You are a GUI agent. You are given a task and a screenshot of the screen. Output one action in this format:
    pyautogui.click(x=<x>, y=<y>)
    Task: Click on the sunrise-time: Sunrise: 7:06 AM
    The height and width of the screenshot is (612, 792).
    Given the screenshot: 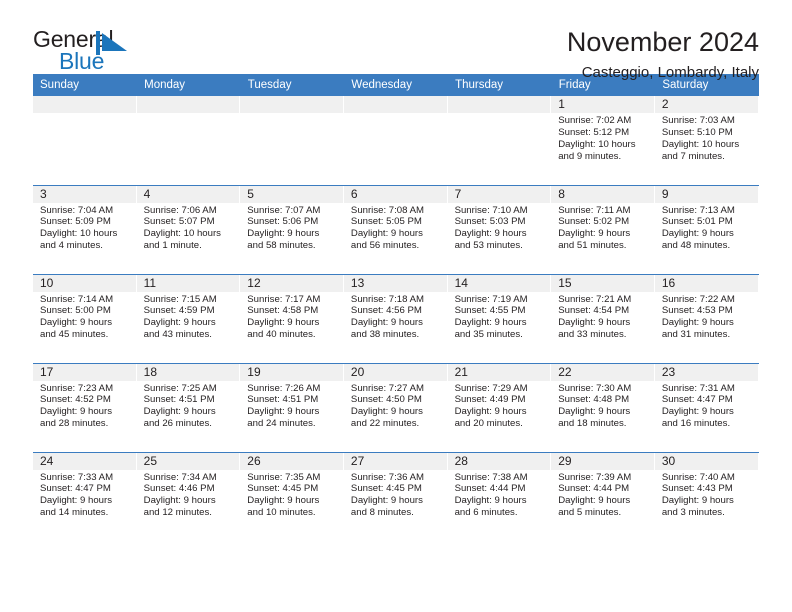 What is the action you would take?
    pyautogui.click(x=180, y=210)
    